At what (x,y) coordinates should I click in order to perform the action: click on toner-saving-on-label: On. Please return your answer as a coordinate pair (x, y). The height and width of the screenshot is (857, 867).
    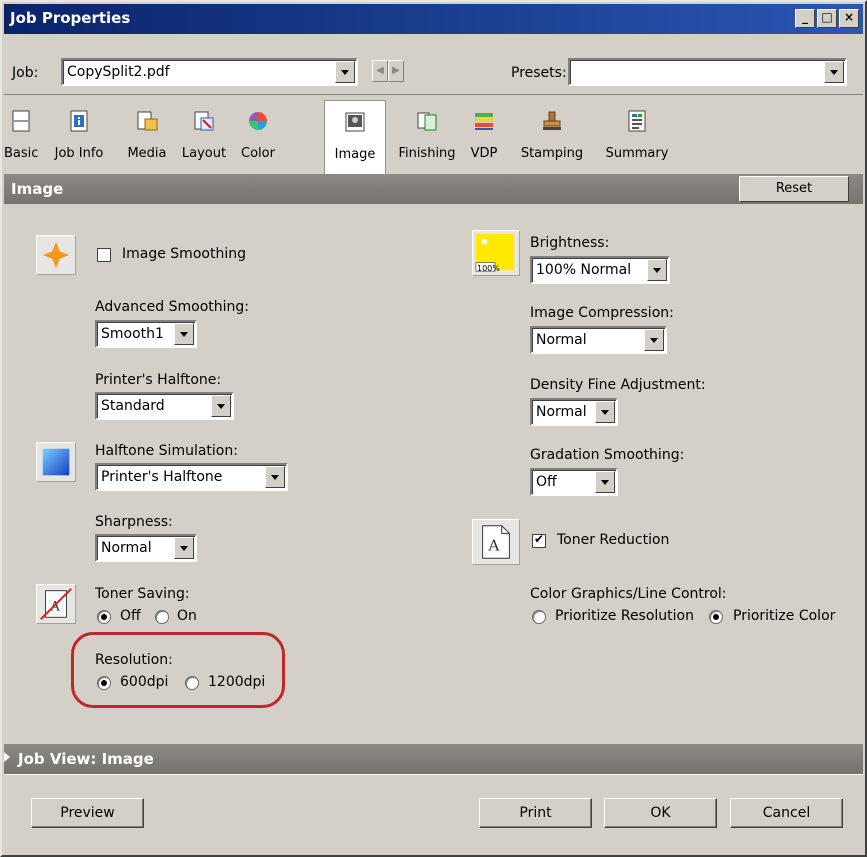
    Looking at the image, I should click on (187, 616).